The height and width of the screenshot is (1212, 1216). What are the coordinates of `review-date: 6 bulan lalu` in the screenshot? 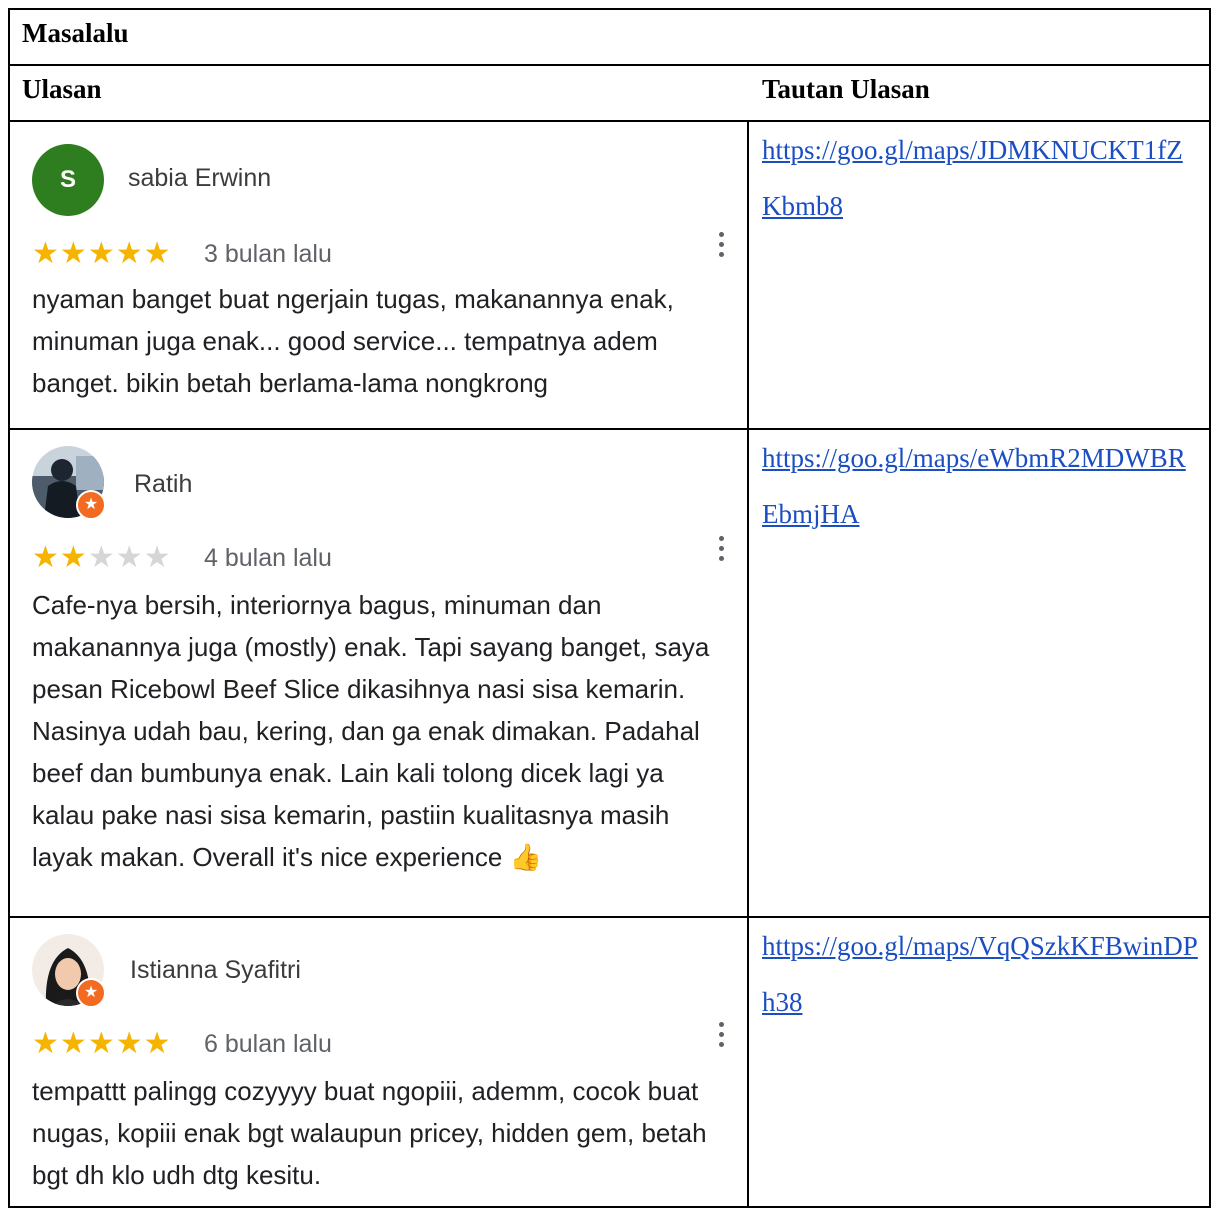 It's located at (268, 1044).